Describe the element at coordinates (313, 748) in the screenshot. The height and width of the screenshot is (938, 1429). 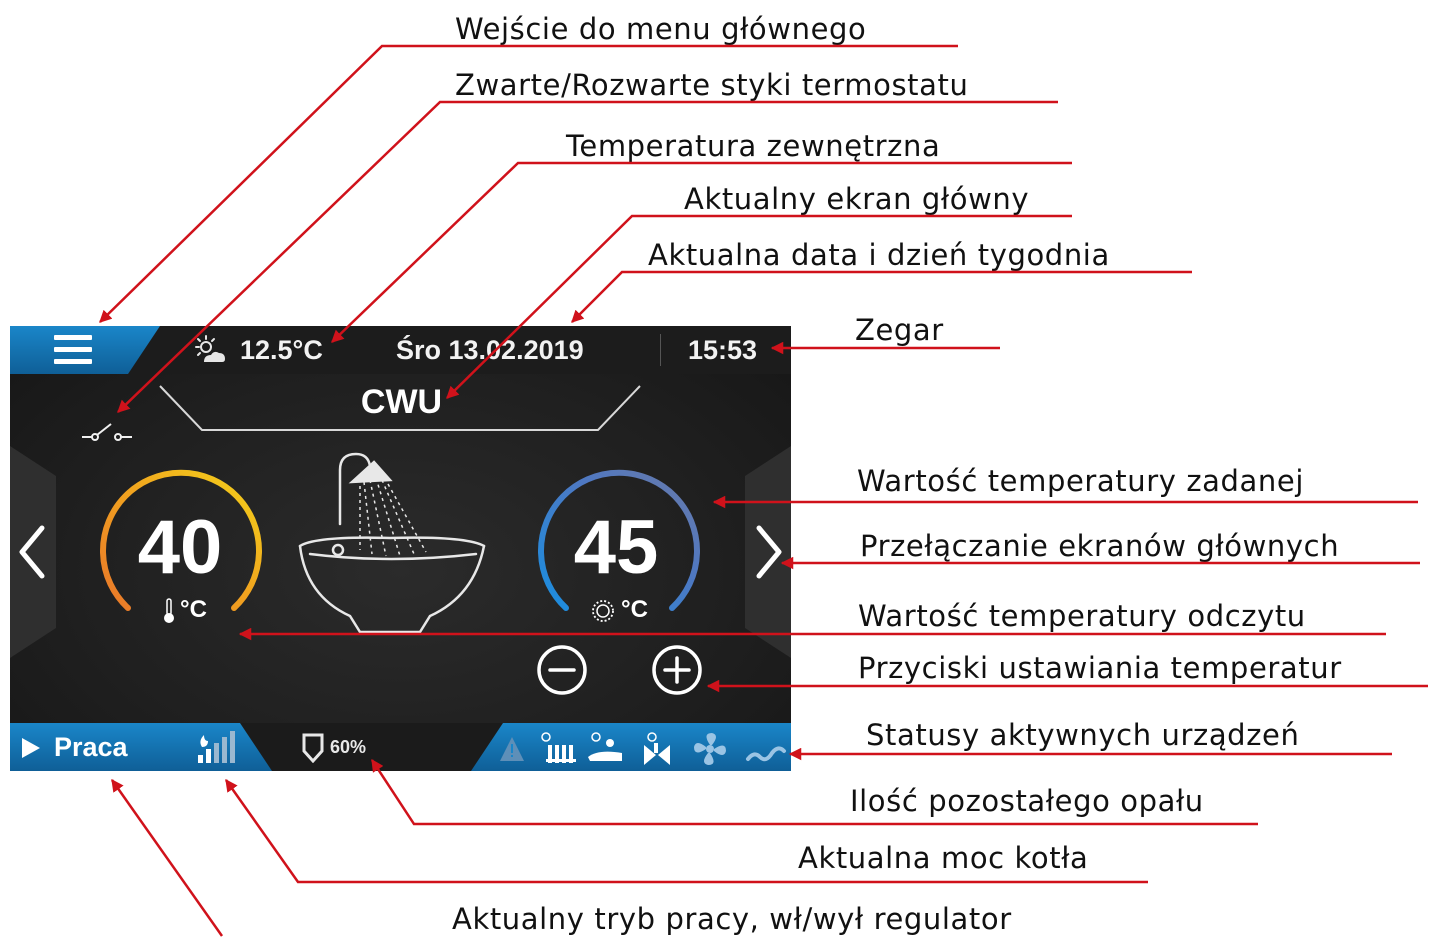
I see `fuel-hopper-icon` at that location.